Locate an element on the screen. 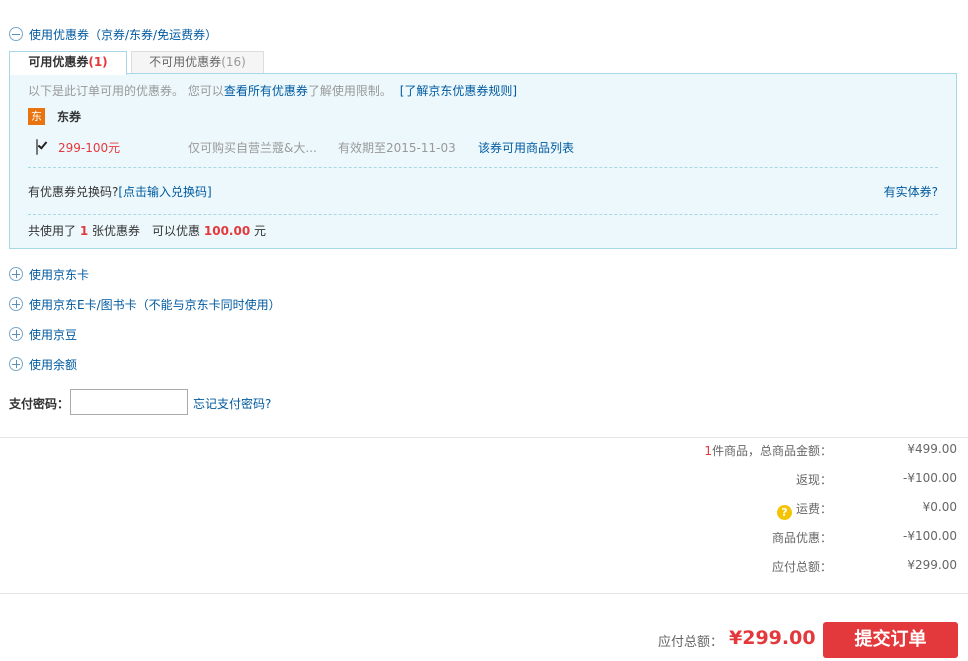  due-label: 应付总额： is located at coordinates (801, 567).